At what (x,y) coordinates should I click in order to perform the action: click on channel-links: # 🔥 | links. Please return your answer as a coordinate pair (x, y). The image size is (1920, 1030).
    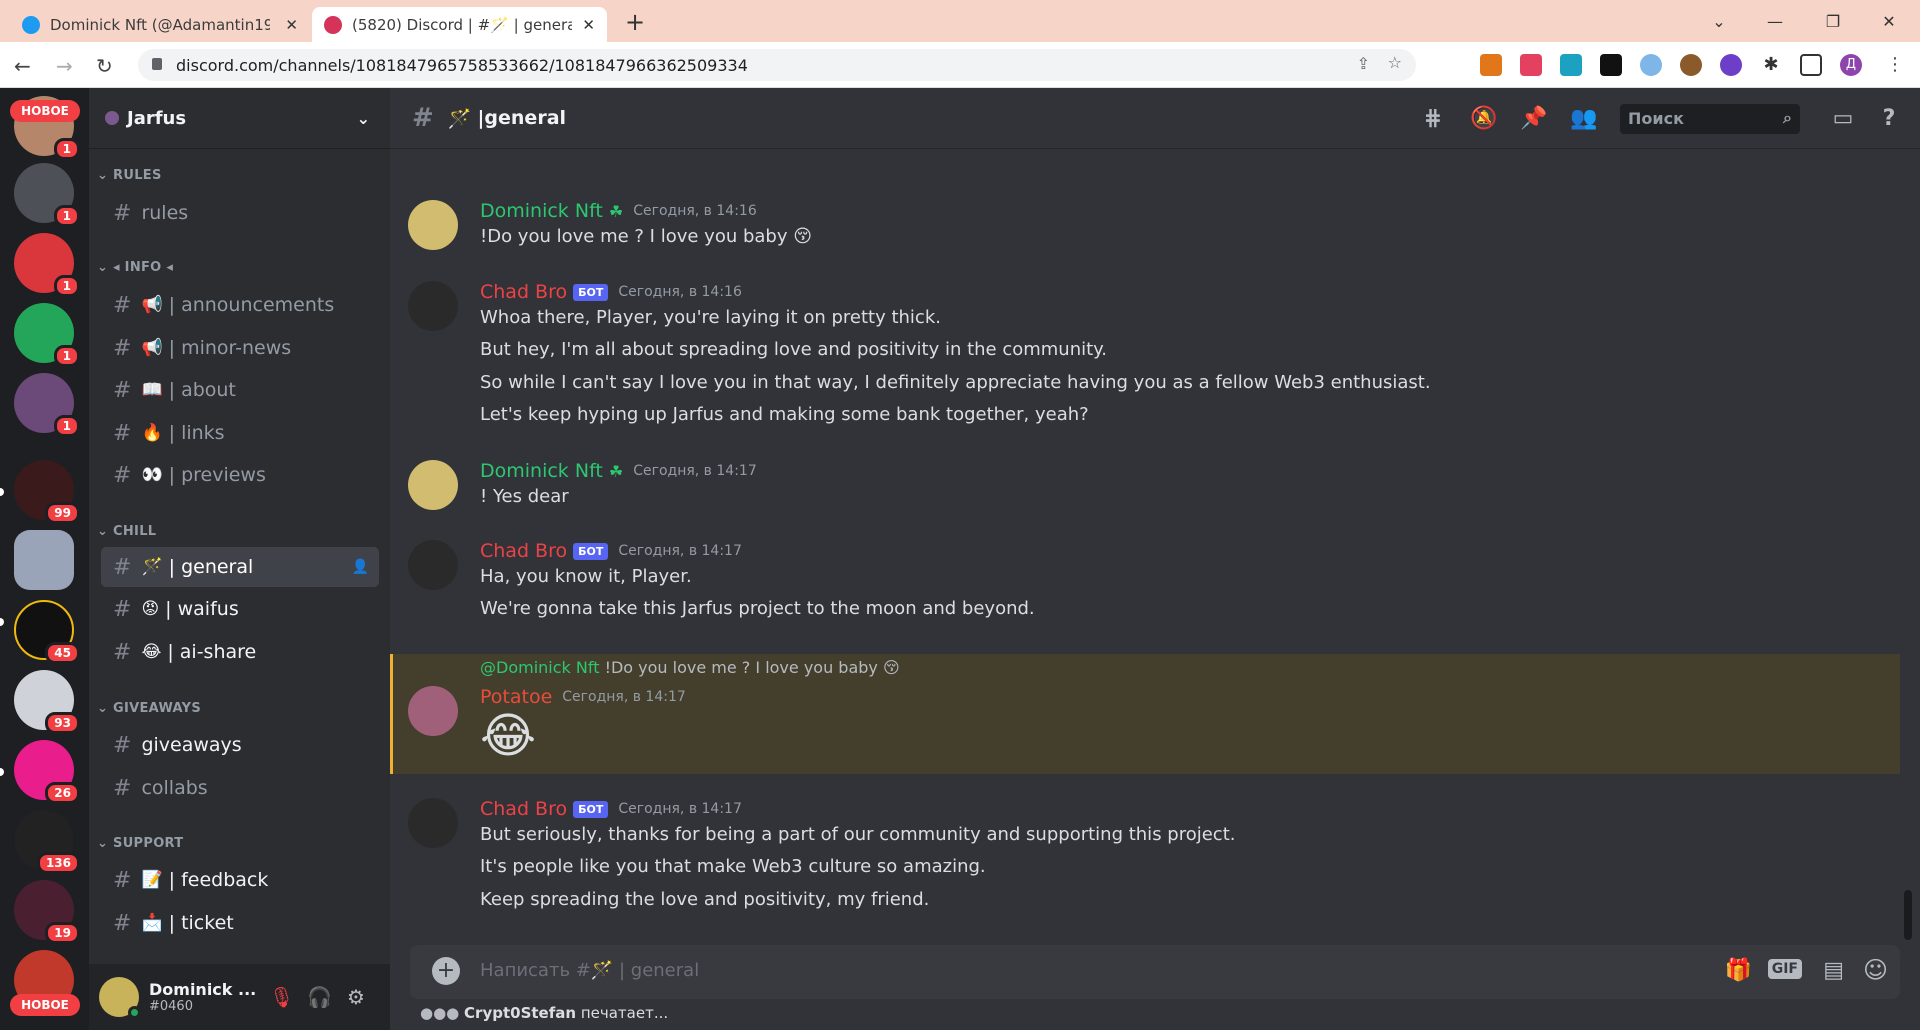
    Looking at the image, I should click on (240, 433).